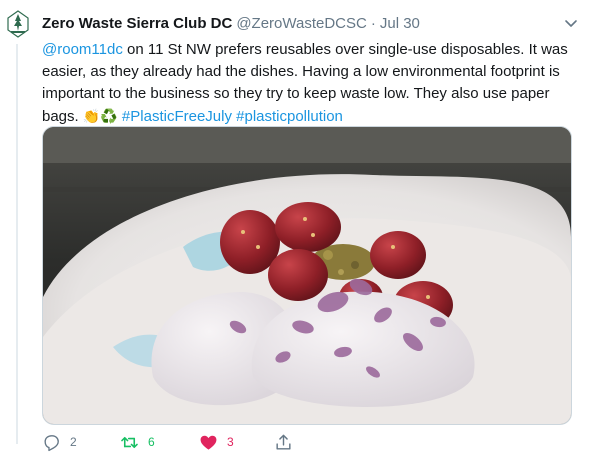 The height and width of the screenshot is (455, 597). I want to click on like-button: 3, so click(216, 442).